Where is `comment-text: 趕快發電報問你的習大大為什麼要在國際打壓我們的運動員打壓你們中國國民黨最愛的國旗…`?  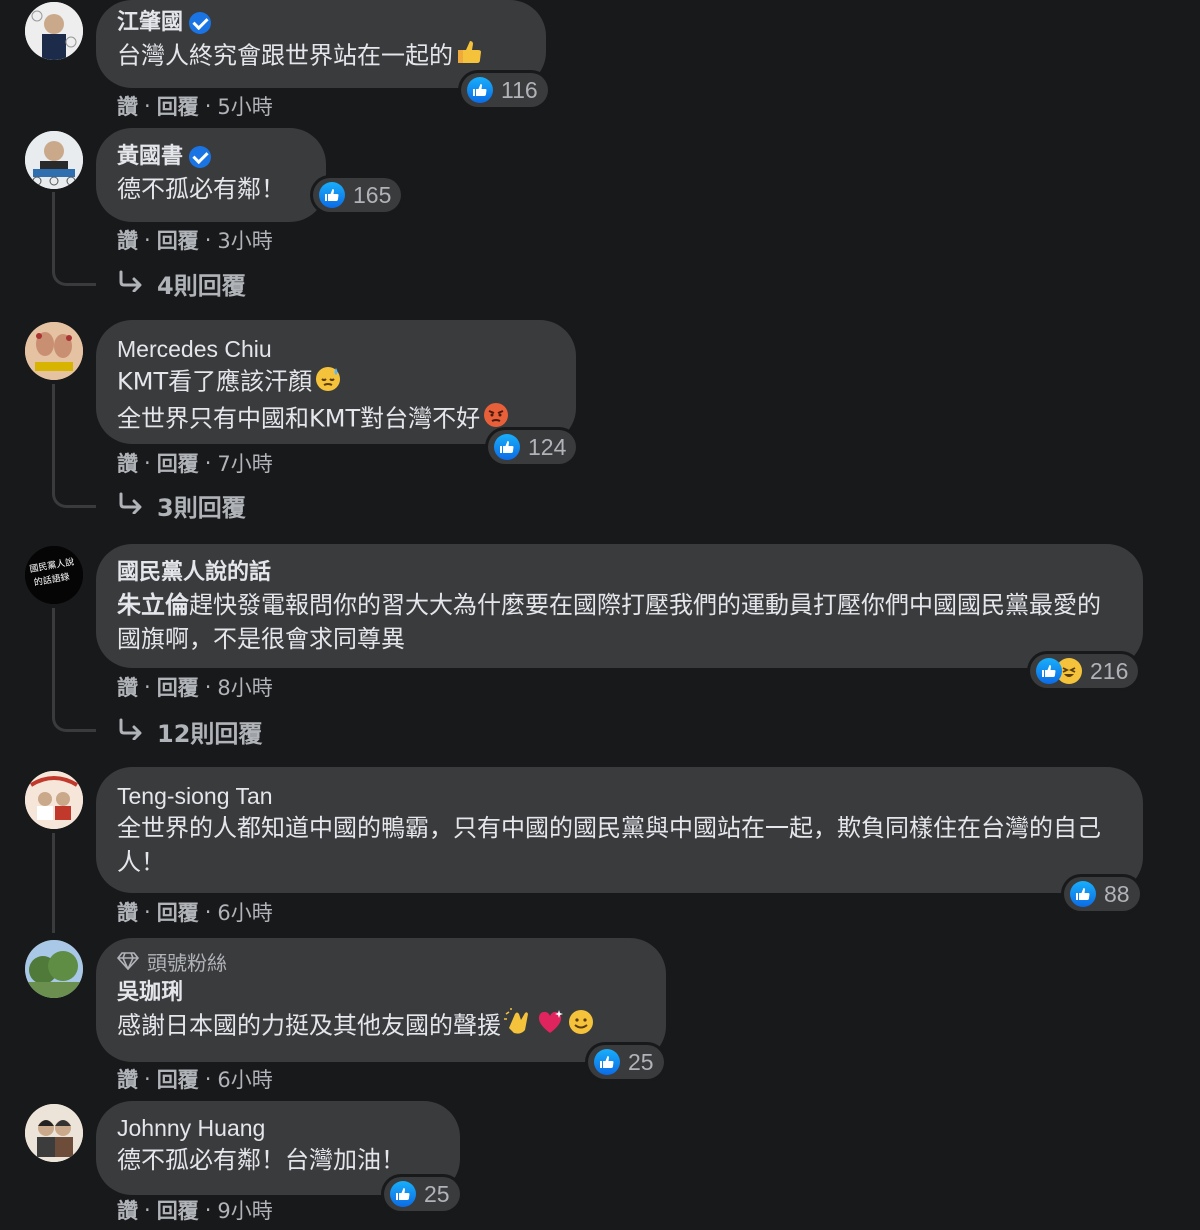 comment-text: 趕快發電報問你的習大大為什麼要在國際打壓我們的運動員打壓你們中國國民黨最愛的國旗… is located at coordinates (609, 622).